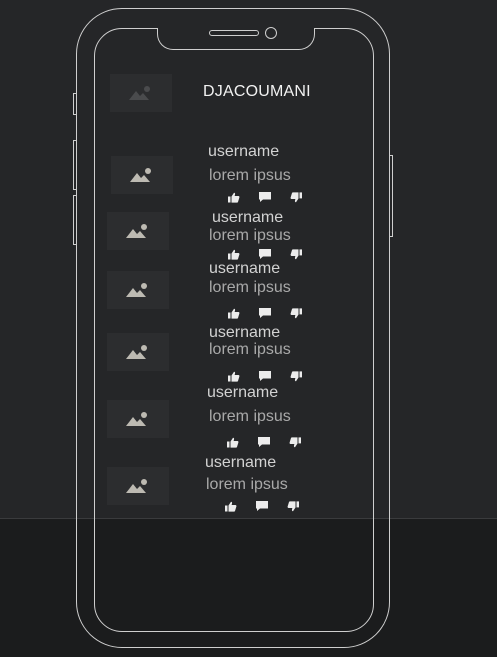 This screenshot has height=657, width=497. I want to click on phone-volume-down, so click(75, 220).